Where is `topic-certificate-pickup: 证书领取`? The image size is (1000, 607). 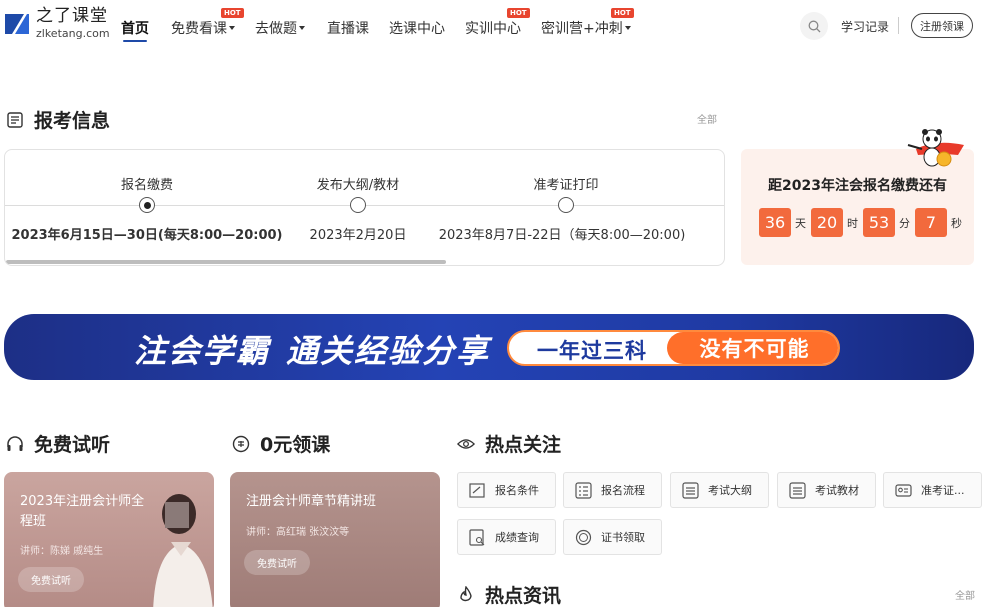
topic-certificate-pickup: 证书领取 is located at coordinates (612, 537).